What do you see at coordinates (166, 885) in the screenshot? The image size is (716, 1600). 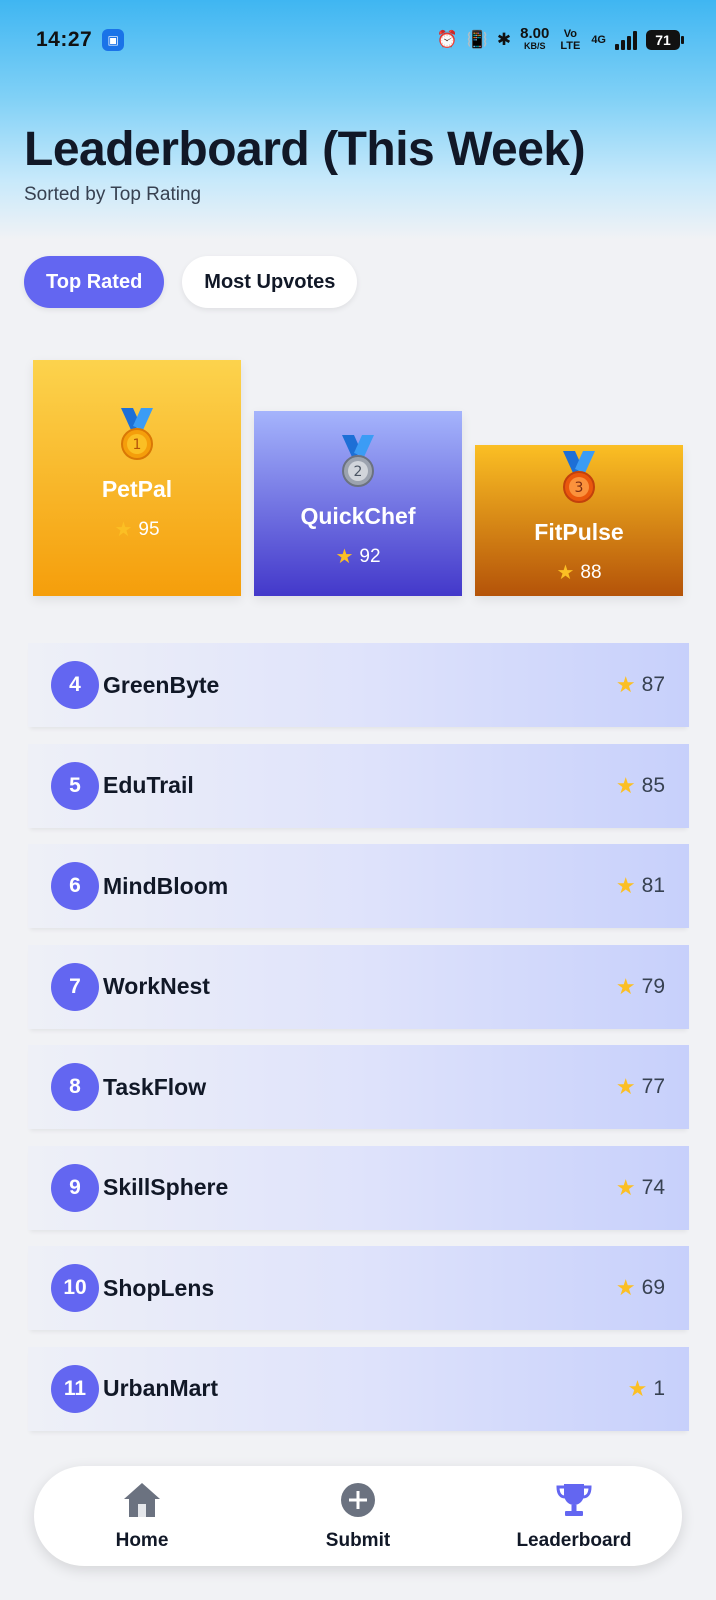 I see `item-name: MindBloom` at bounding box center [166, 885].